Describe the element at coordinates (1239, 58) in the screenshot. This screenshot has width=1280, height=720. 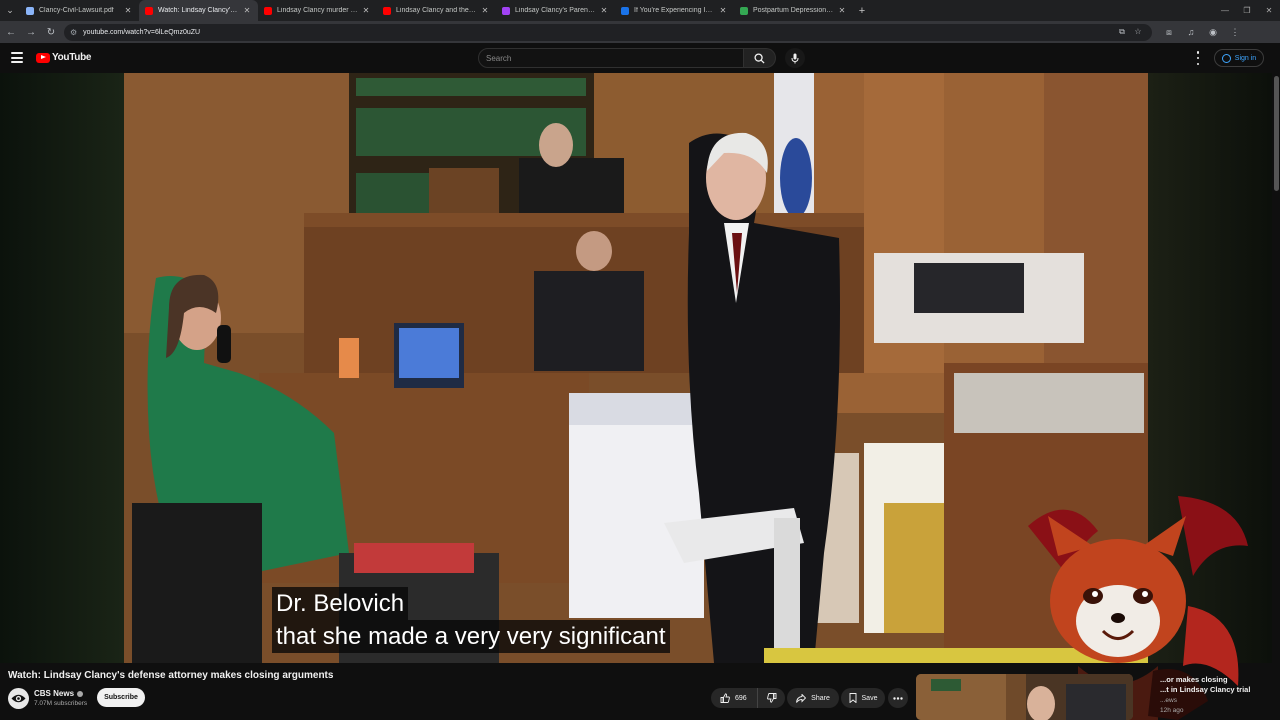
I see `sign-in-button: Sign in` at that location.